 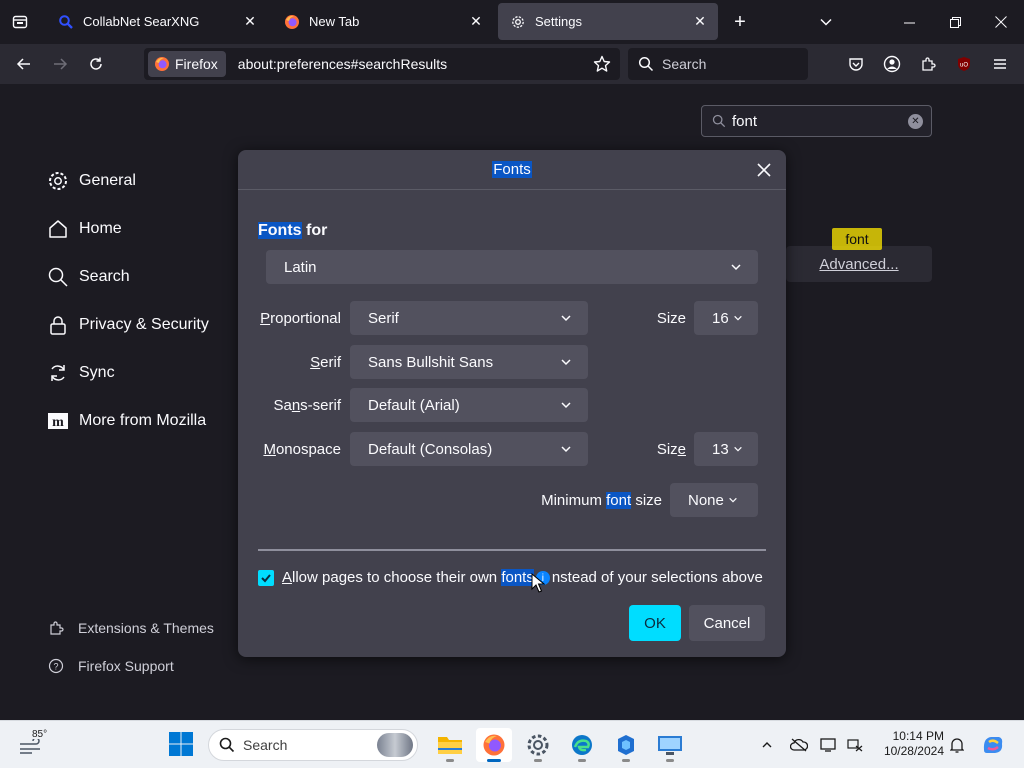 I want to click on dialog-titlebar: Fonts, so click(x=512, y=170).